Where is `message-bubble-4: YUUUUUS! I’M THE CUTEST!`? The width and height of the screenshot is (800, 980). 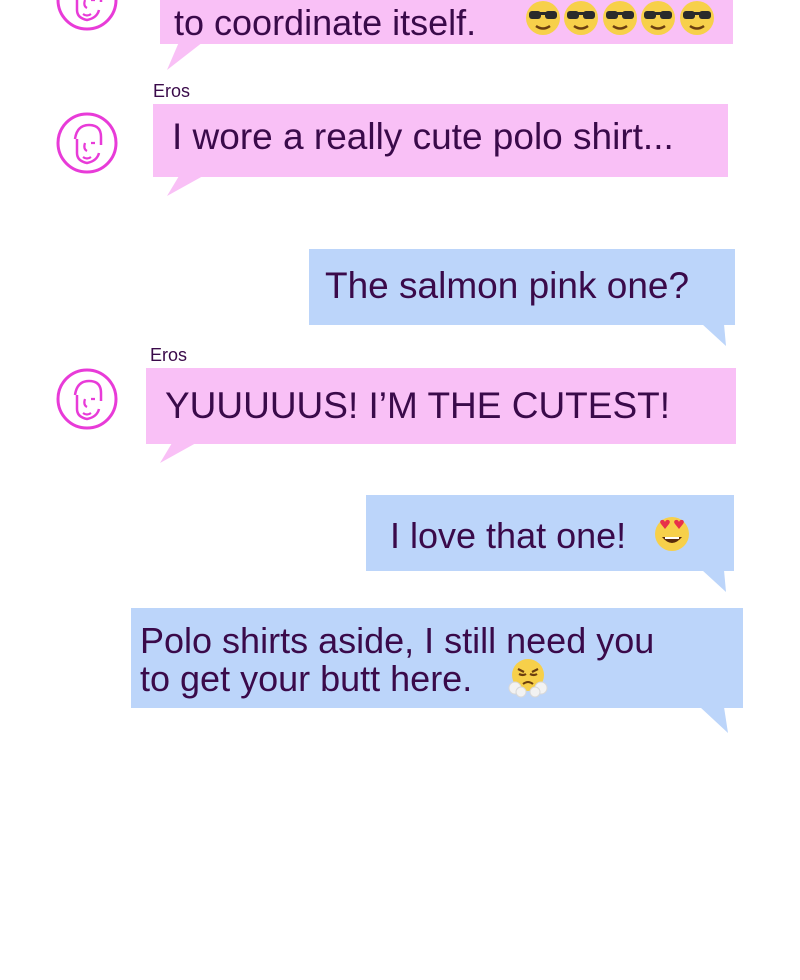
message-bubble-4: YUUUUUS! I’M THE CUTEST! is located at coordinates (441, 406).